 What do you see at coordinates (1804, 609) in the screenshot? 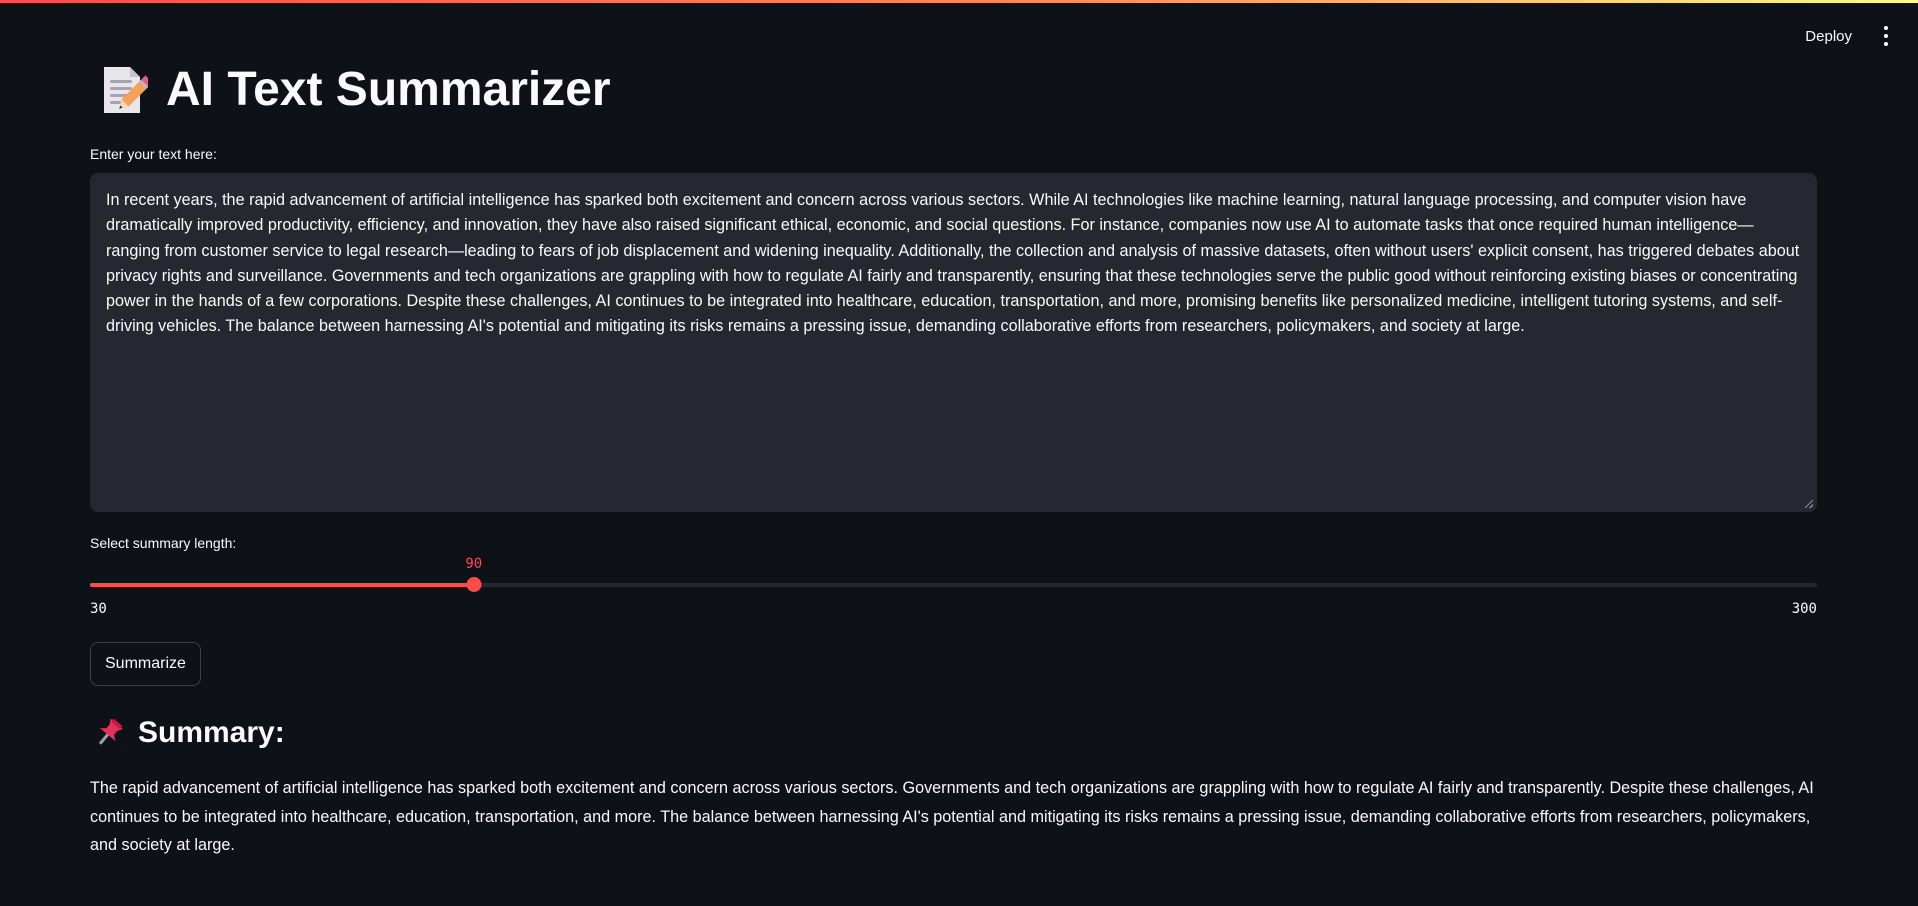
I see `slider-max-label: 300` at bounding box center [1804, 609].